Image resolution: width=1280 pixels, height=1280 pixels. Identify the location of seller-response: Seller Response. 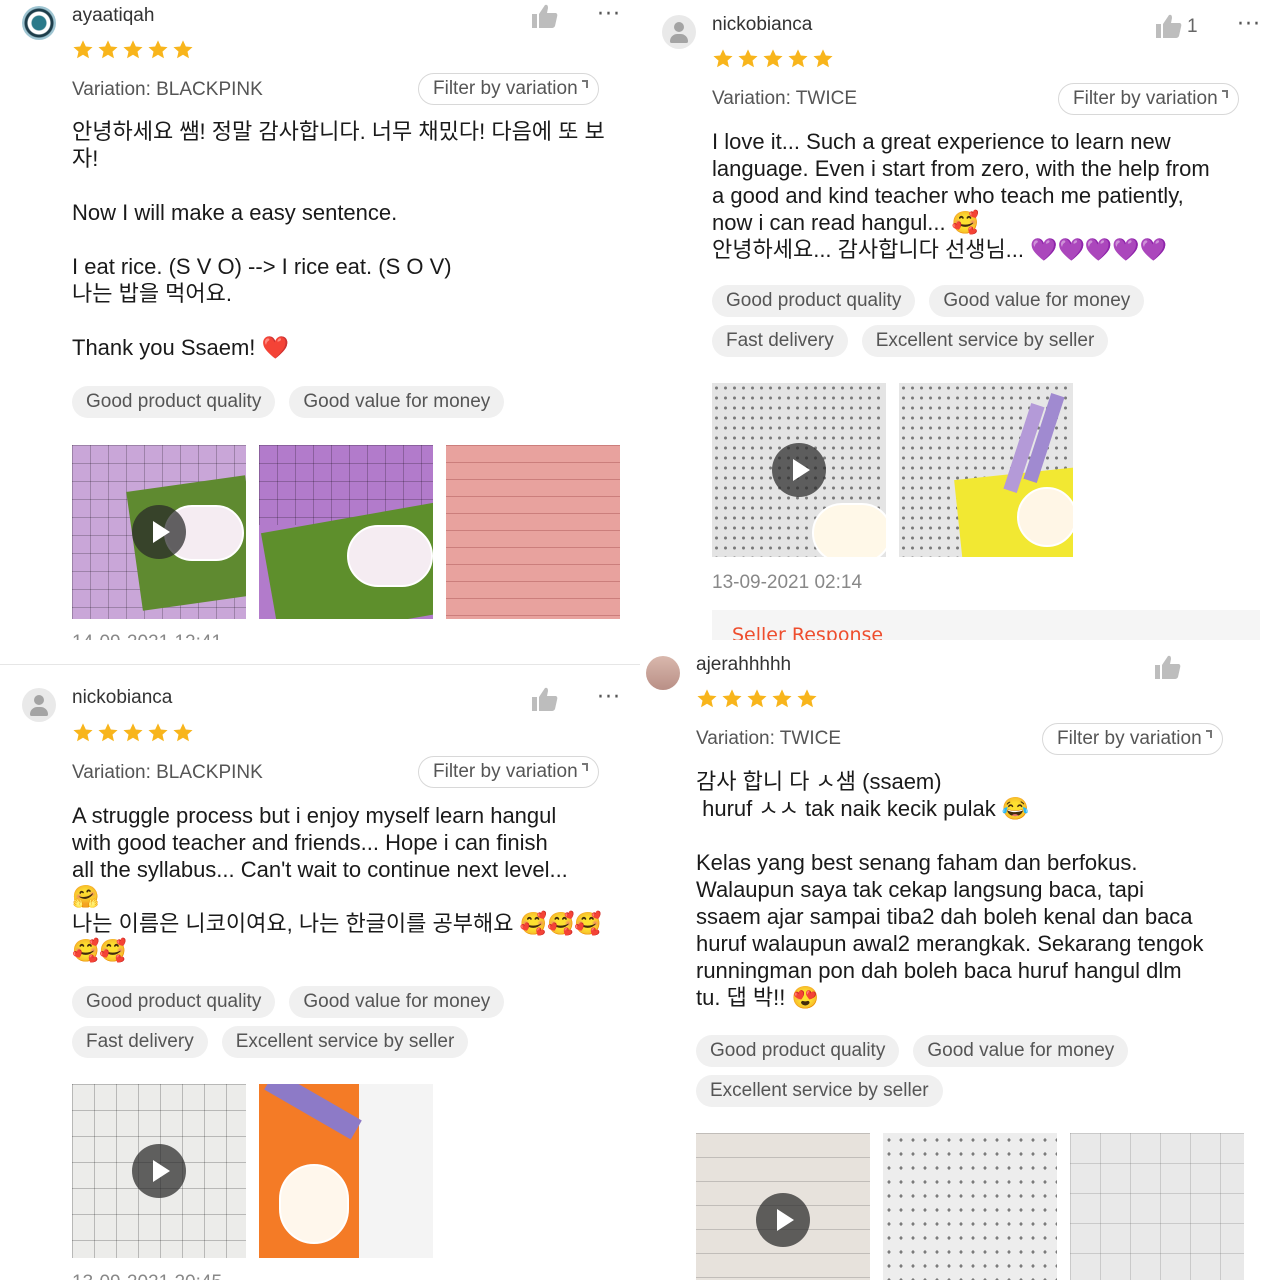
(986, 625).